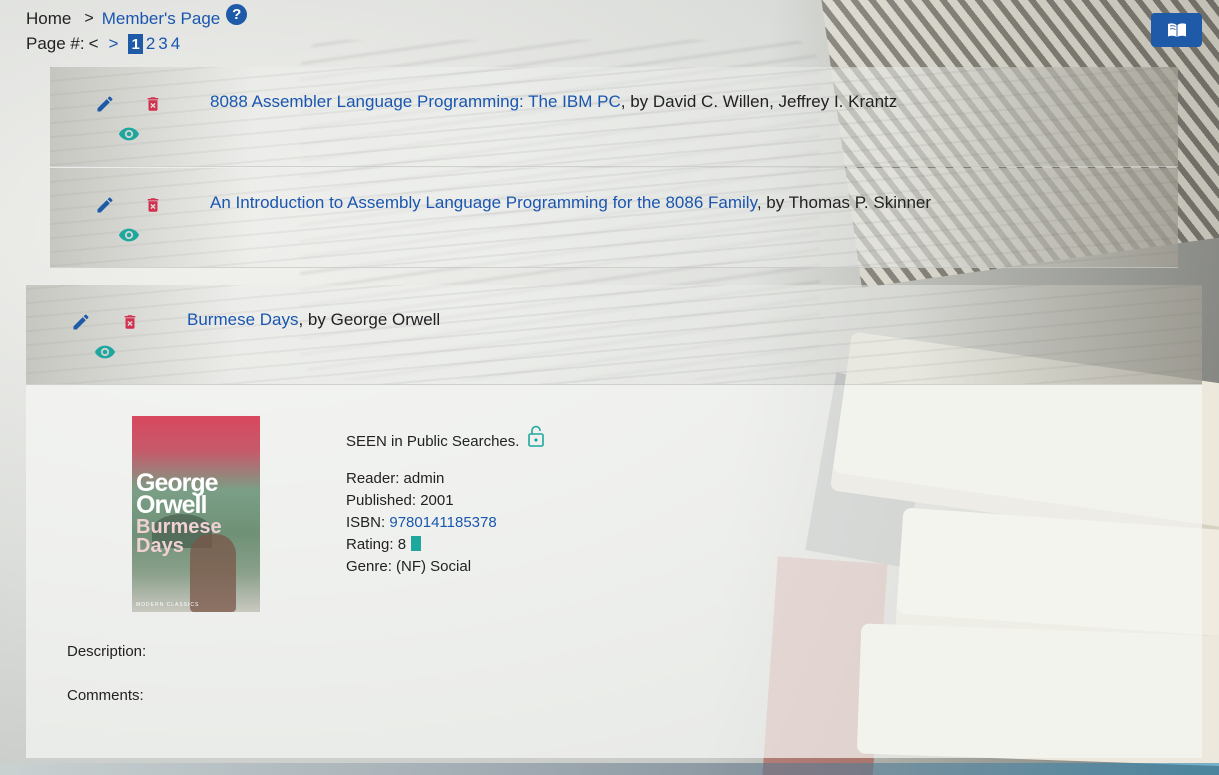 The image size is (1219, 775). I want to click on breadcrumb: Home > Member's Page ?, so click(137, 17).